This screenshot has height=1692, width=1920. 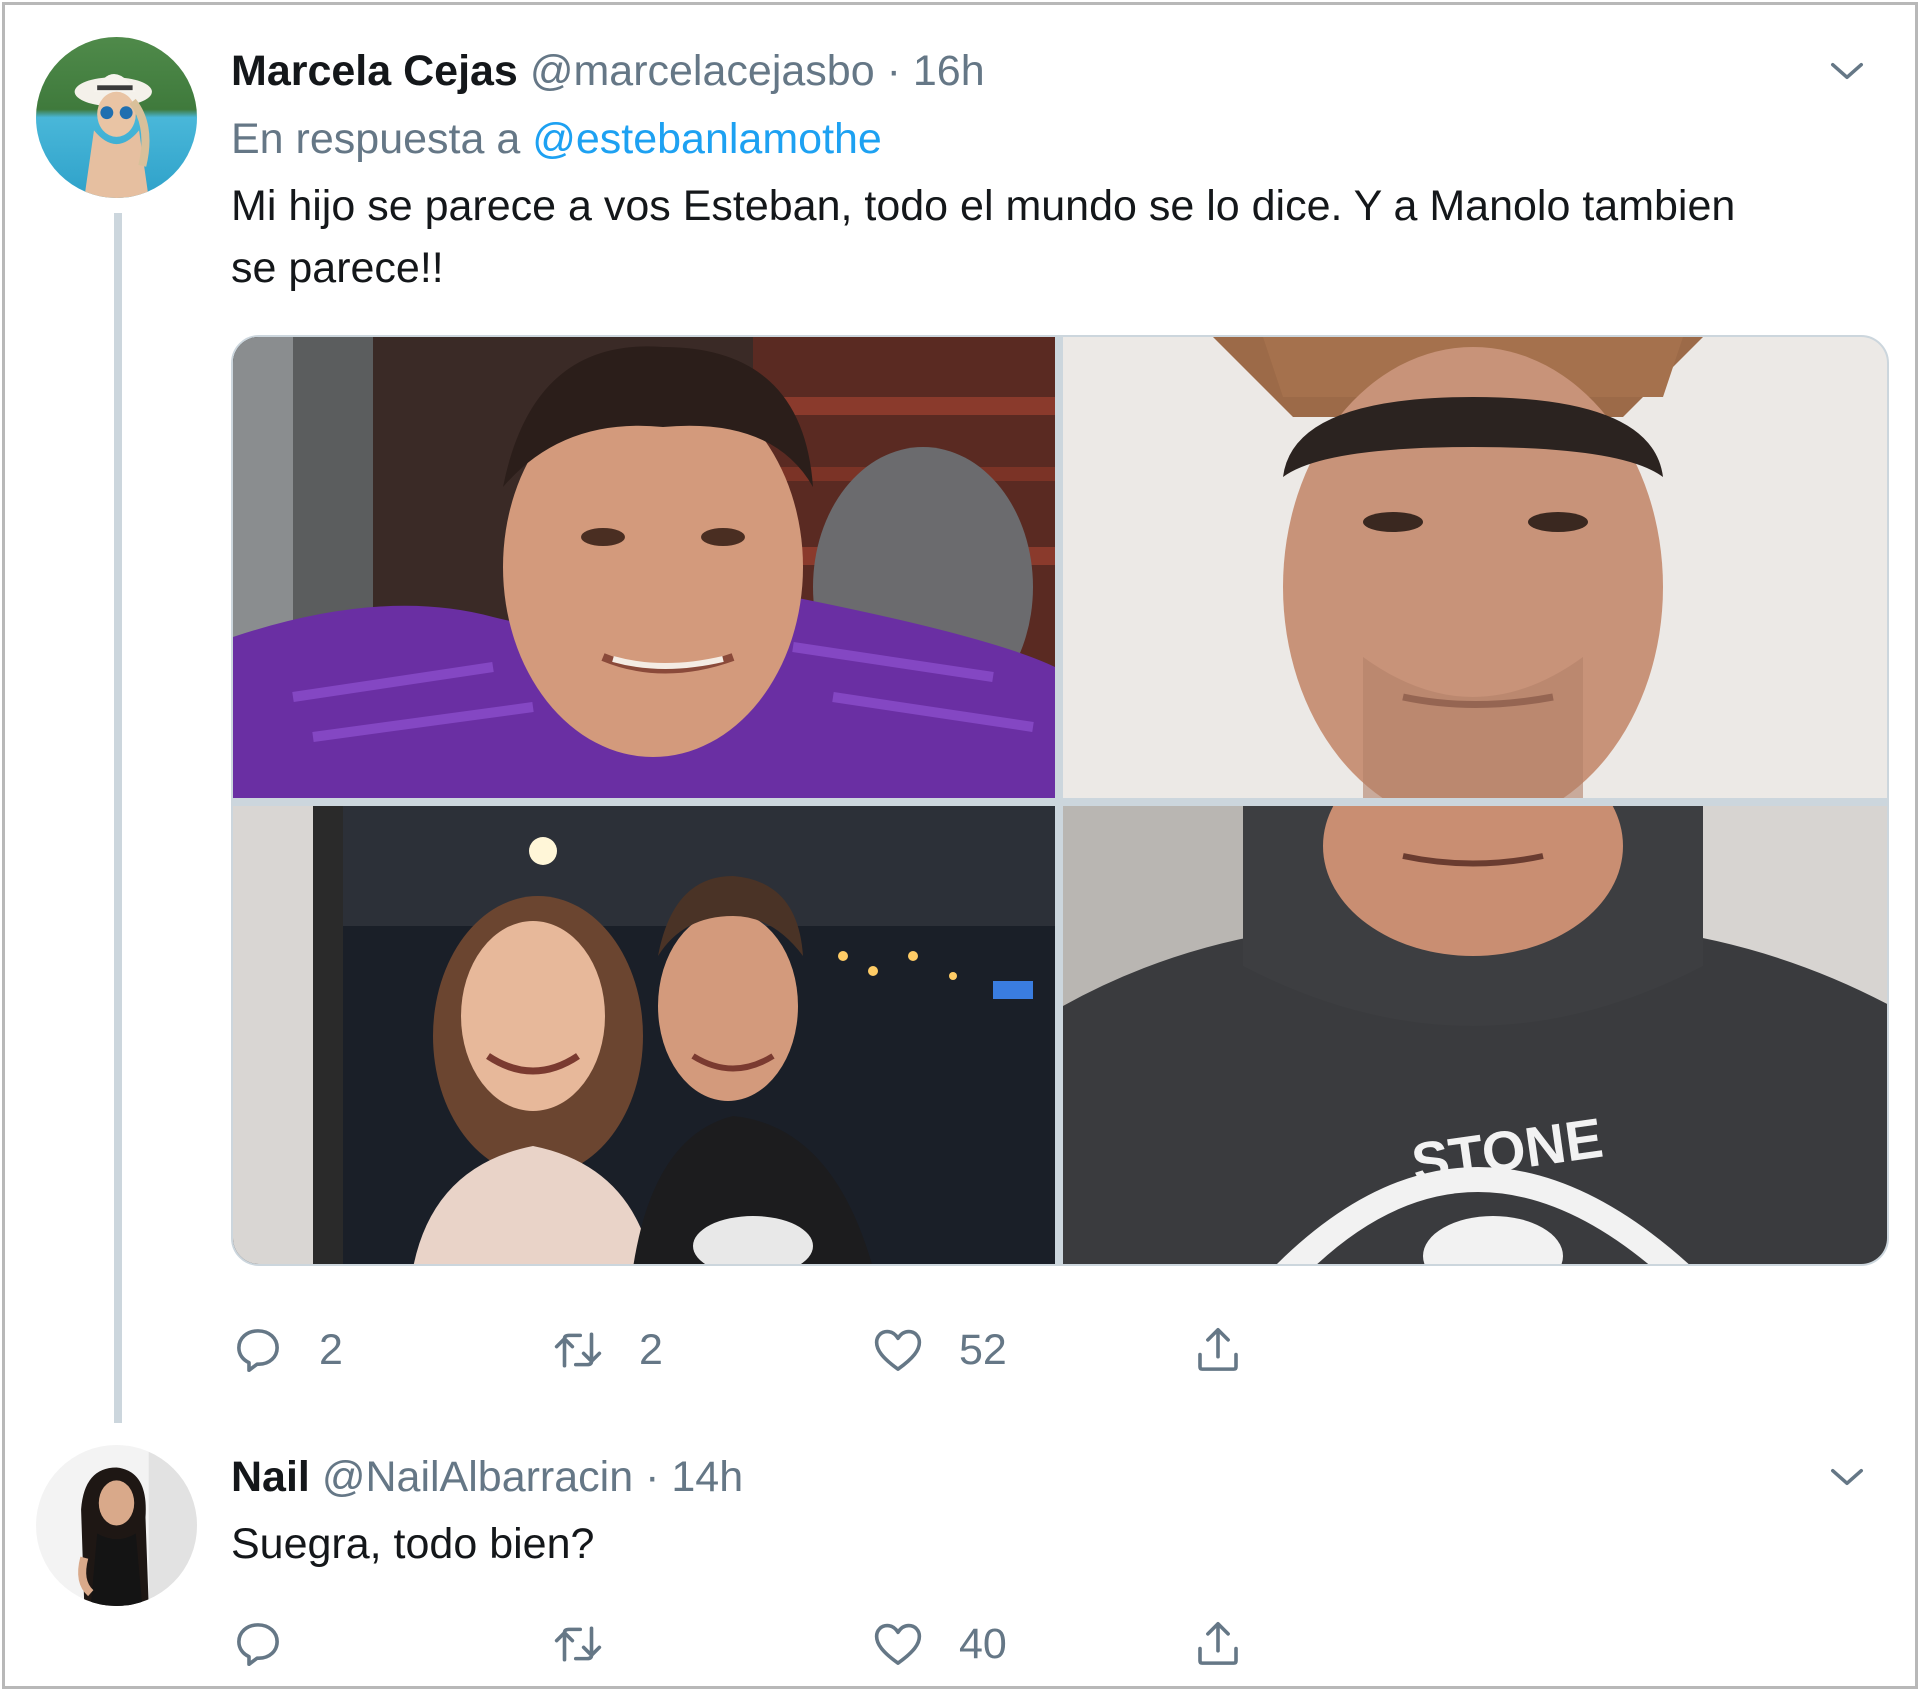 I want to click on tweet-actions: 2 2 52, so click(x=781, y=1350).